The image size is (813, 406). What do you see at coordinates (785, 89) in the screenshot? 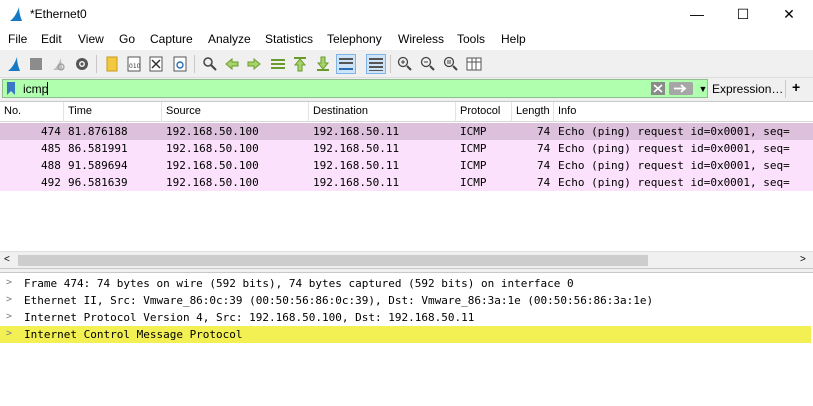
I see `filter-separator` at bounding box center [785, 89].